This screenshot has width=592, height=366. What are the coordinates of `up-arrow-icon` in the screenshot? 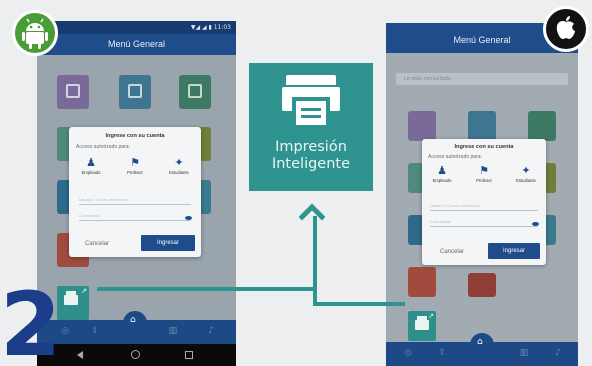 It's located at (312, 212).